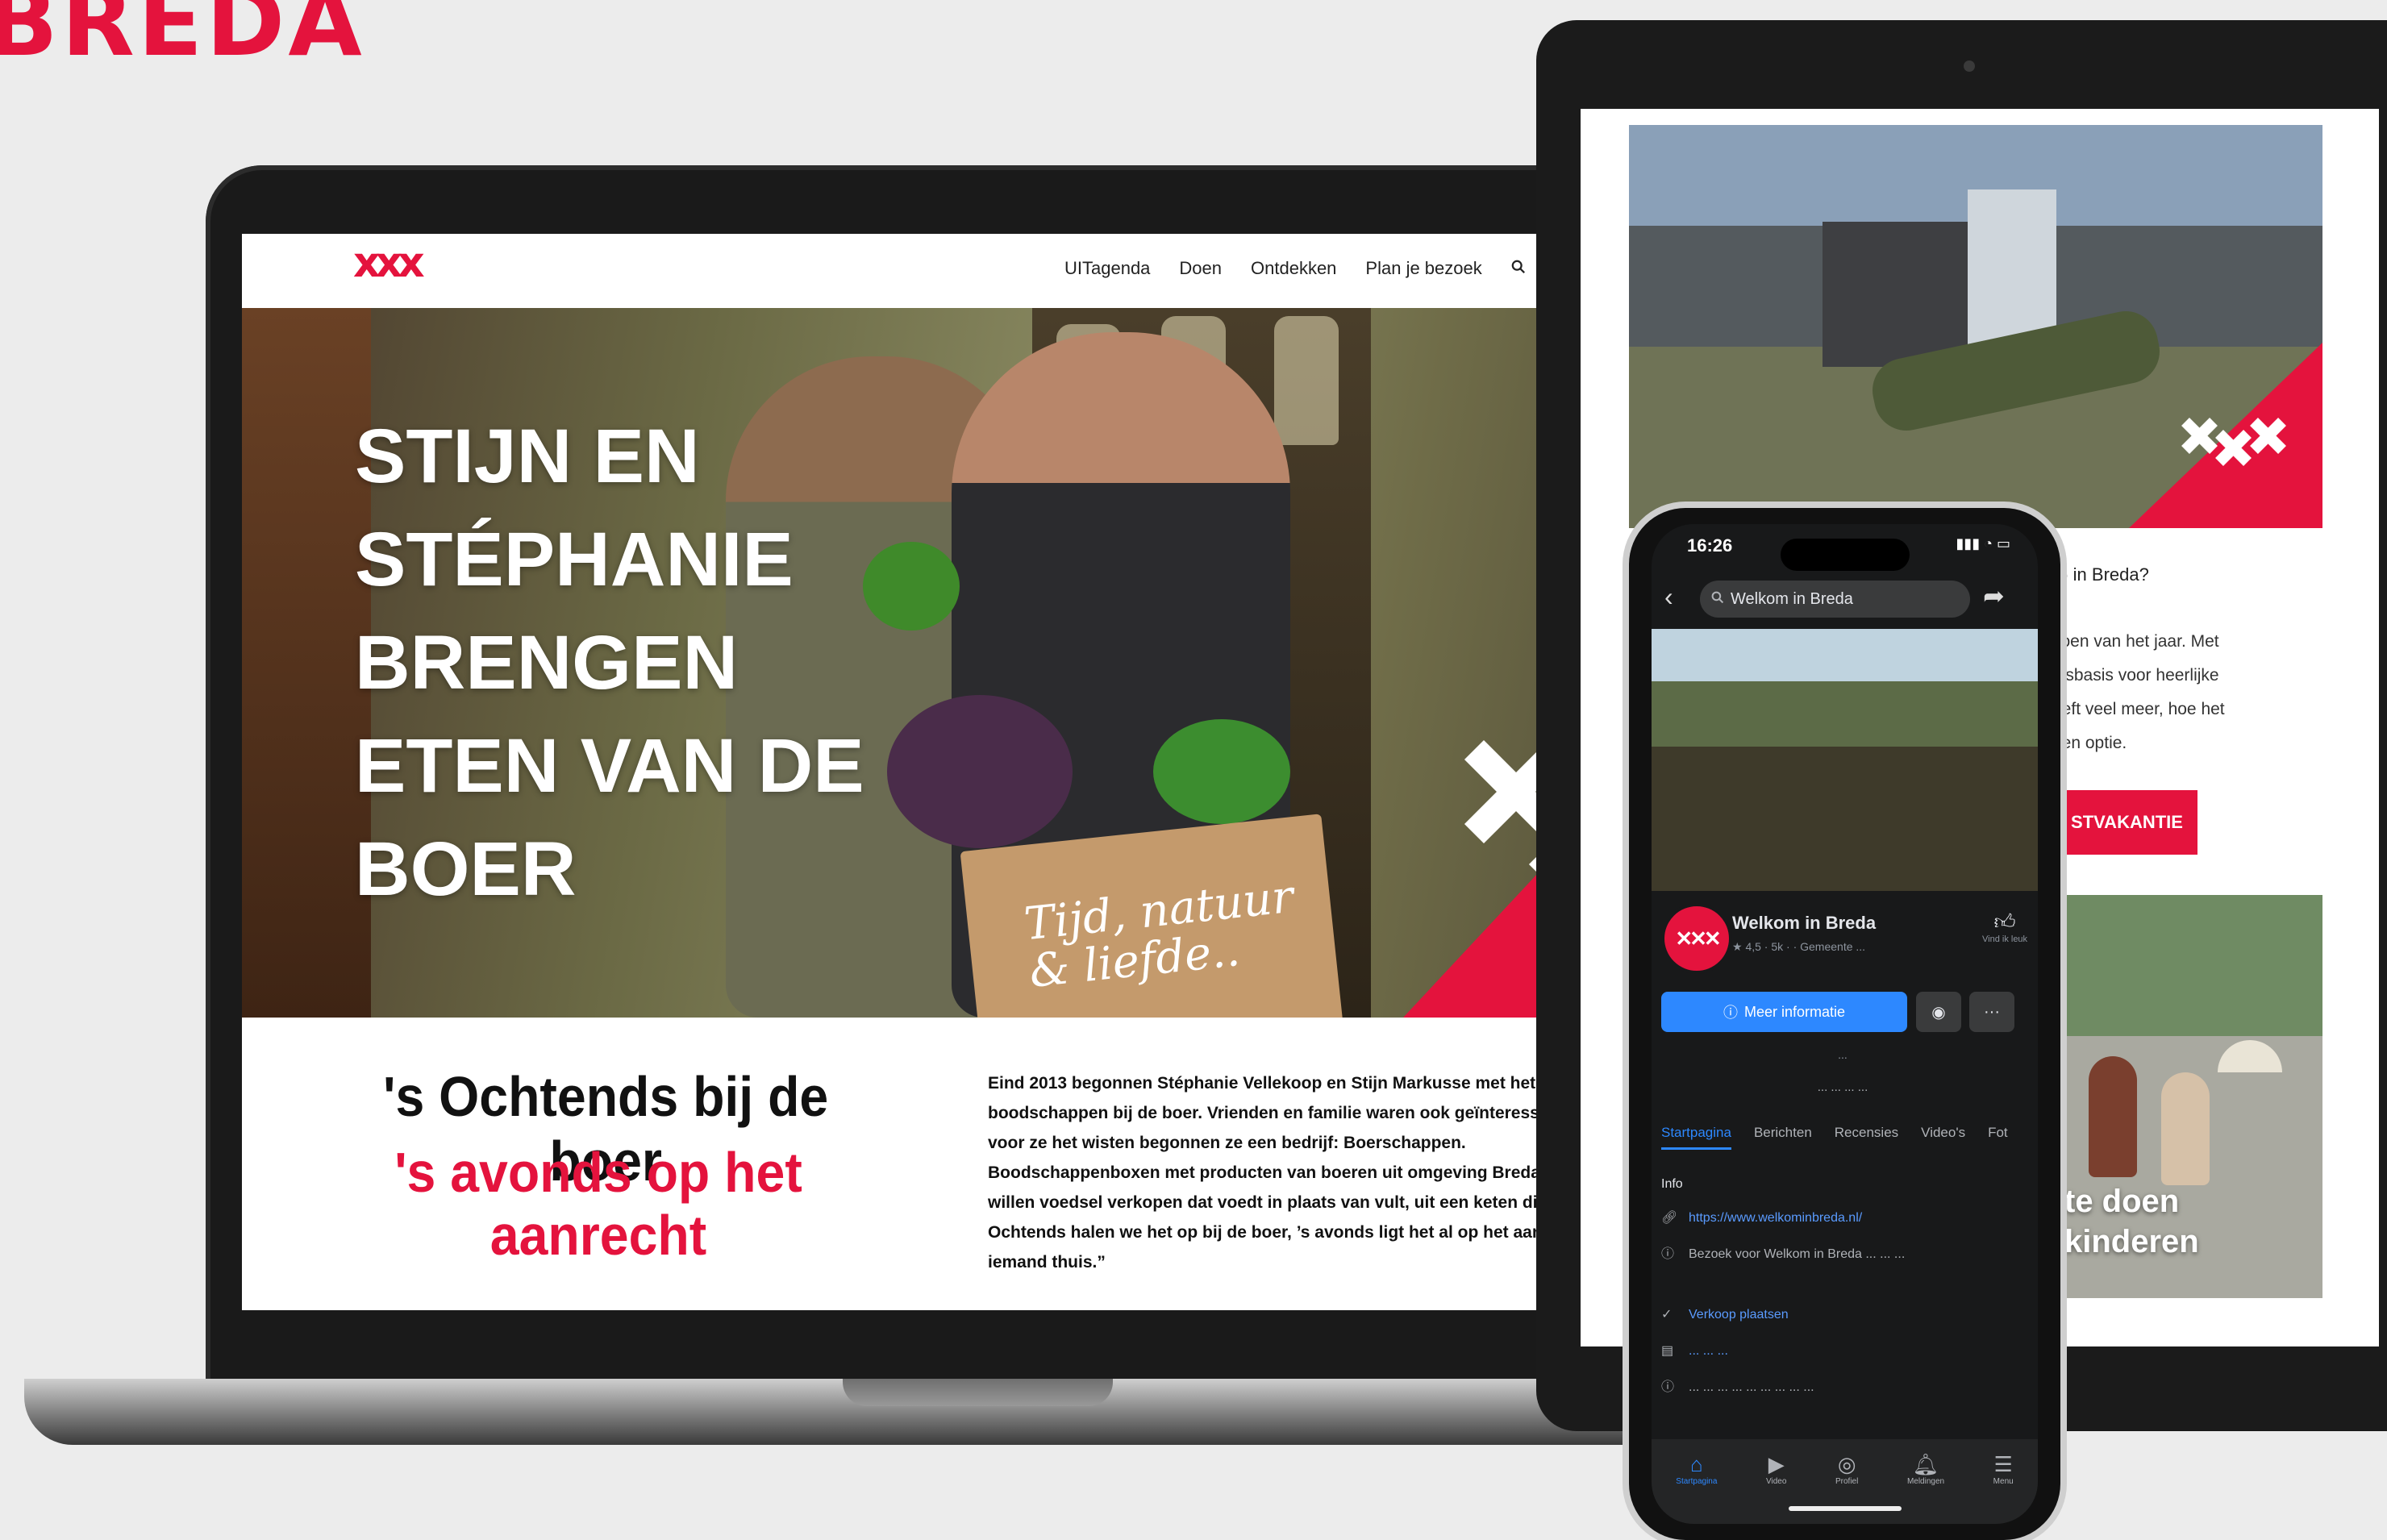 The height and width of the screenshot is (1540, 2387). I want to click on lettuce, so click(1221, 771).